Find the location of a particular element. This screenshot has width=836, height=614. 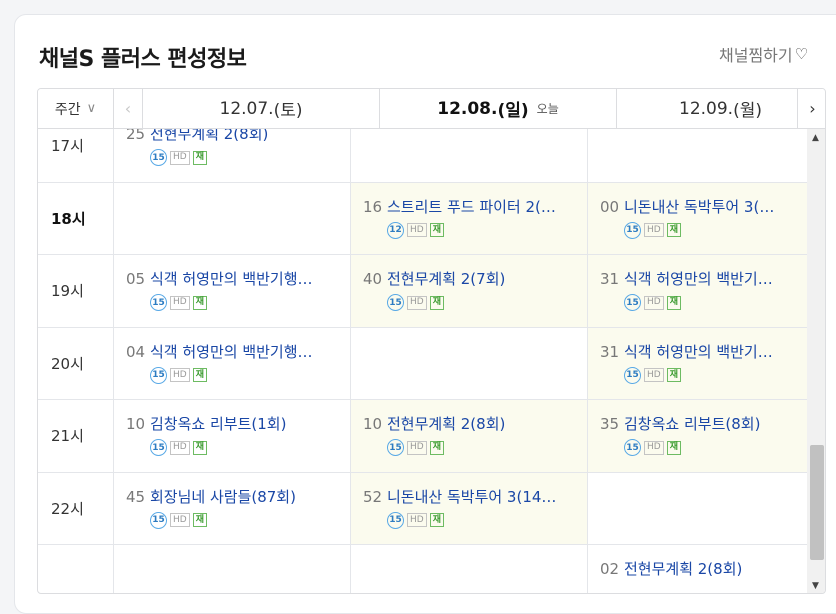

day-date: 12.09. is located at coordinates (706, 108).